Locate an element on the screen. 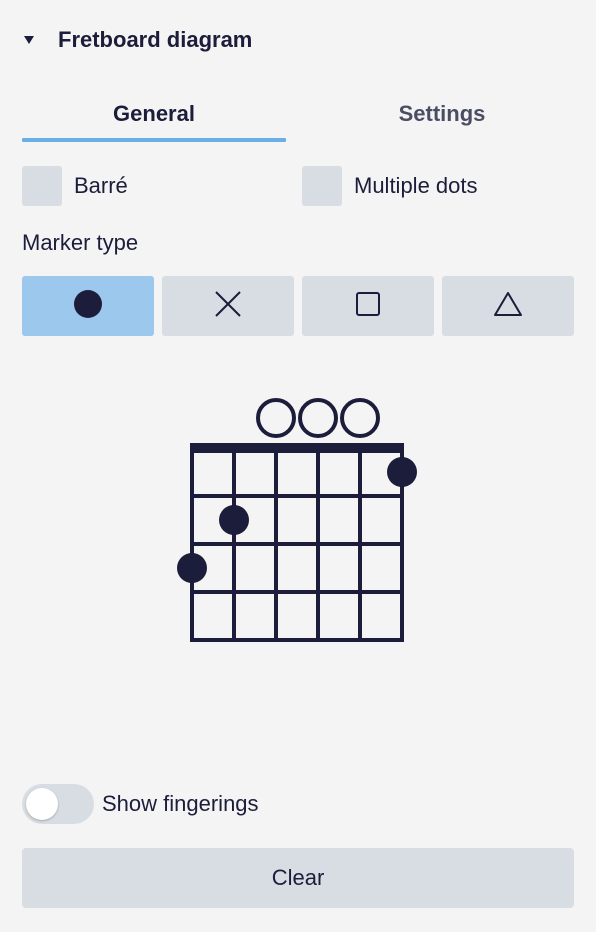 The image size is (596, 932). multiple-dots-label: Multiple dots is located at coordinates (416, 185).